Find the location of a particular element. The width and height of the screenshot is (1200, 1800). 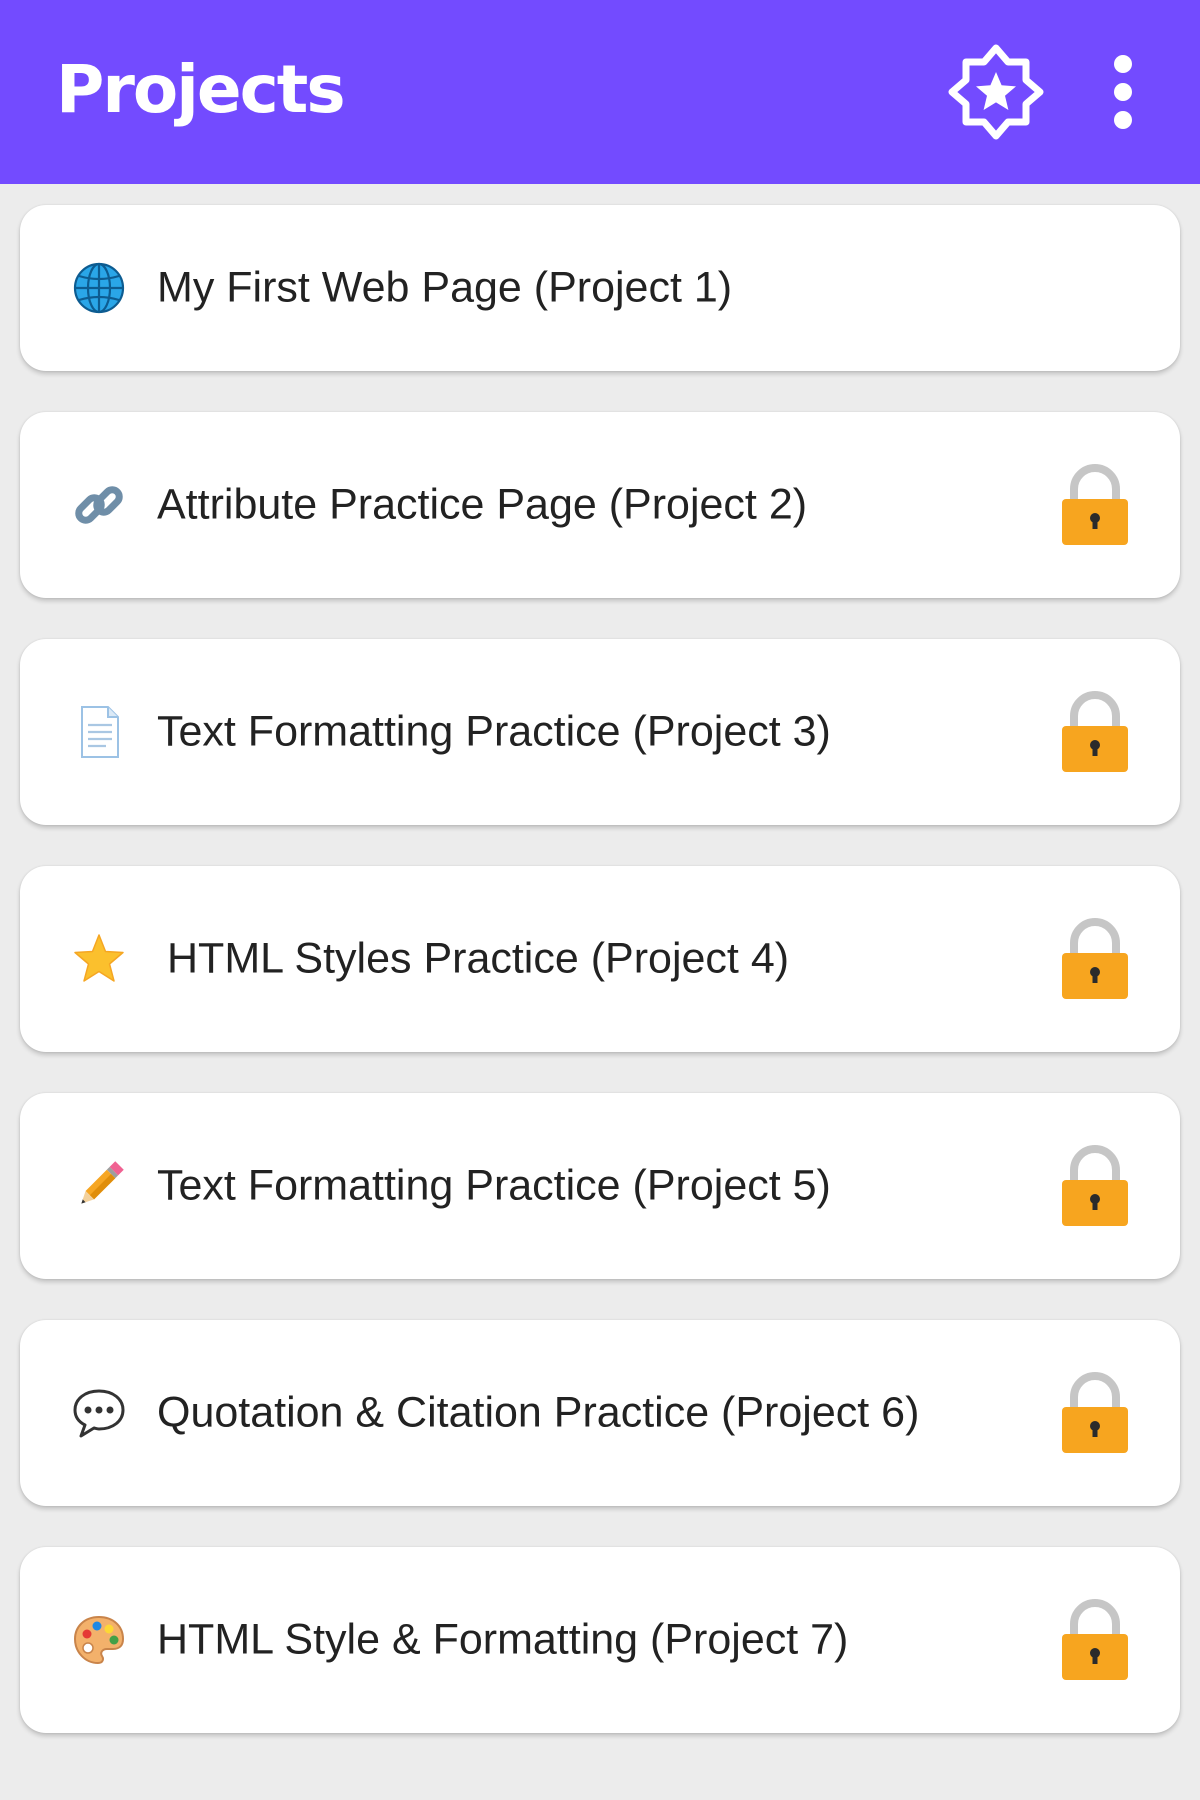

document-icon is located at coordinates (100, 732).